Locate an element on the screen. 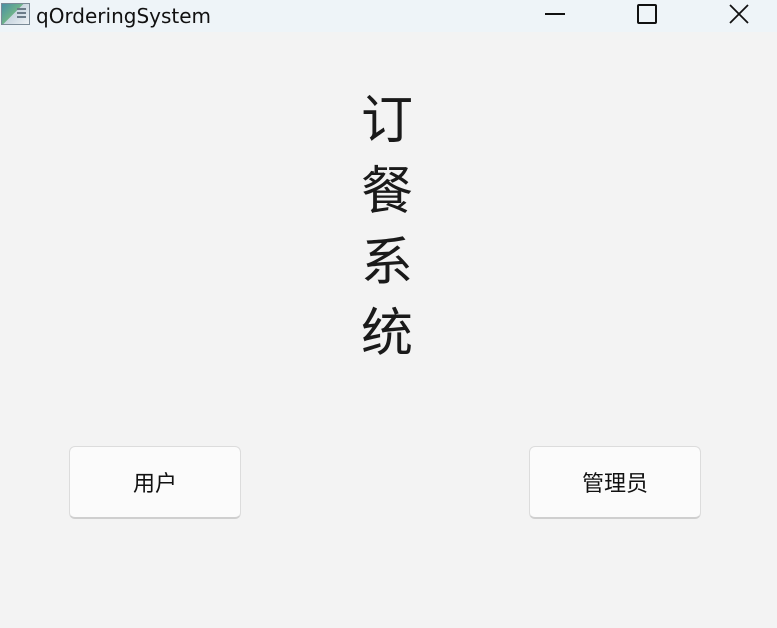 This screenshot has height=628, width=777. window-title: qOrderingSystem is located at coordinates (124, 16).